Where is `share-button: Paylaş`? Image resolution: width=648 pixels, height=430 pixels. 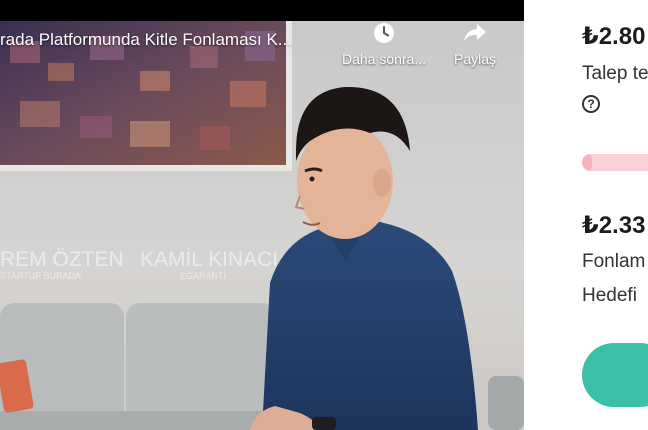
share-button: Paylaş is located at coordinates (475, 44).